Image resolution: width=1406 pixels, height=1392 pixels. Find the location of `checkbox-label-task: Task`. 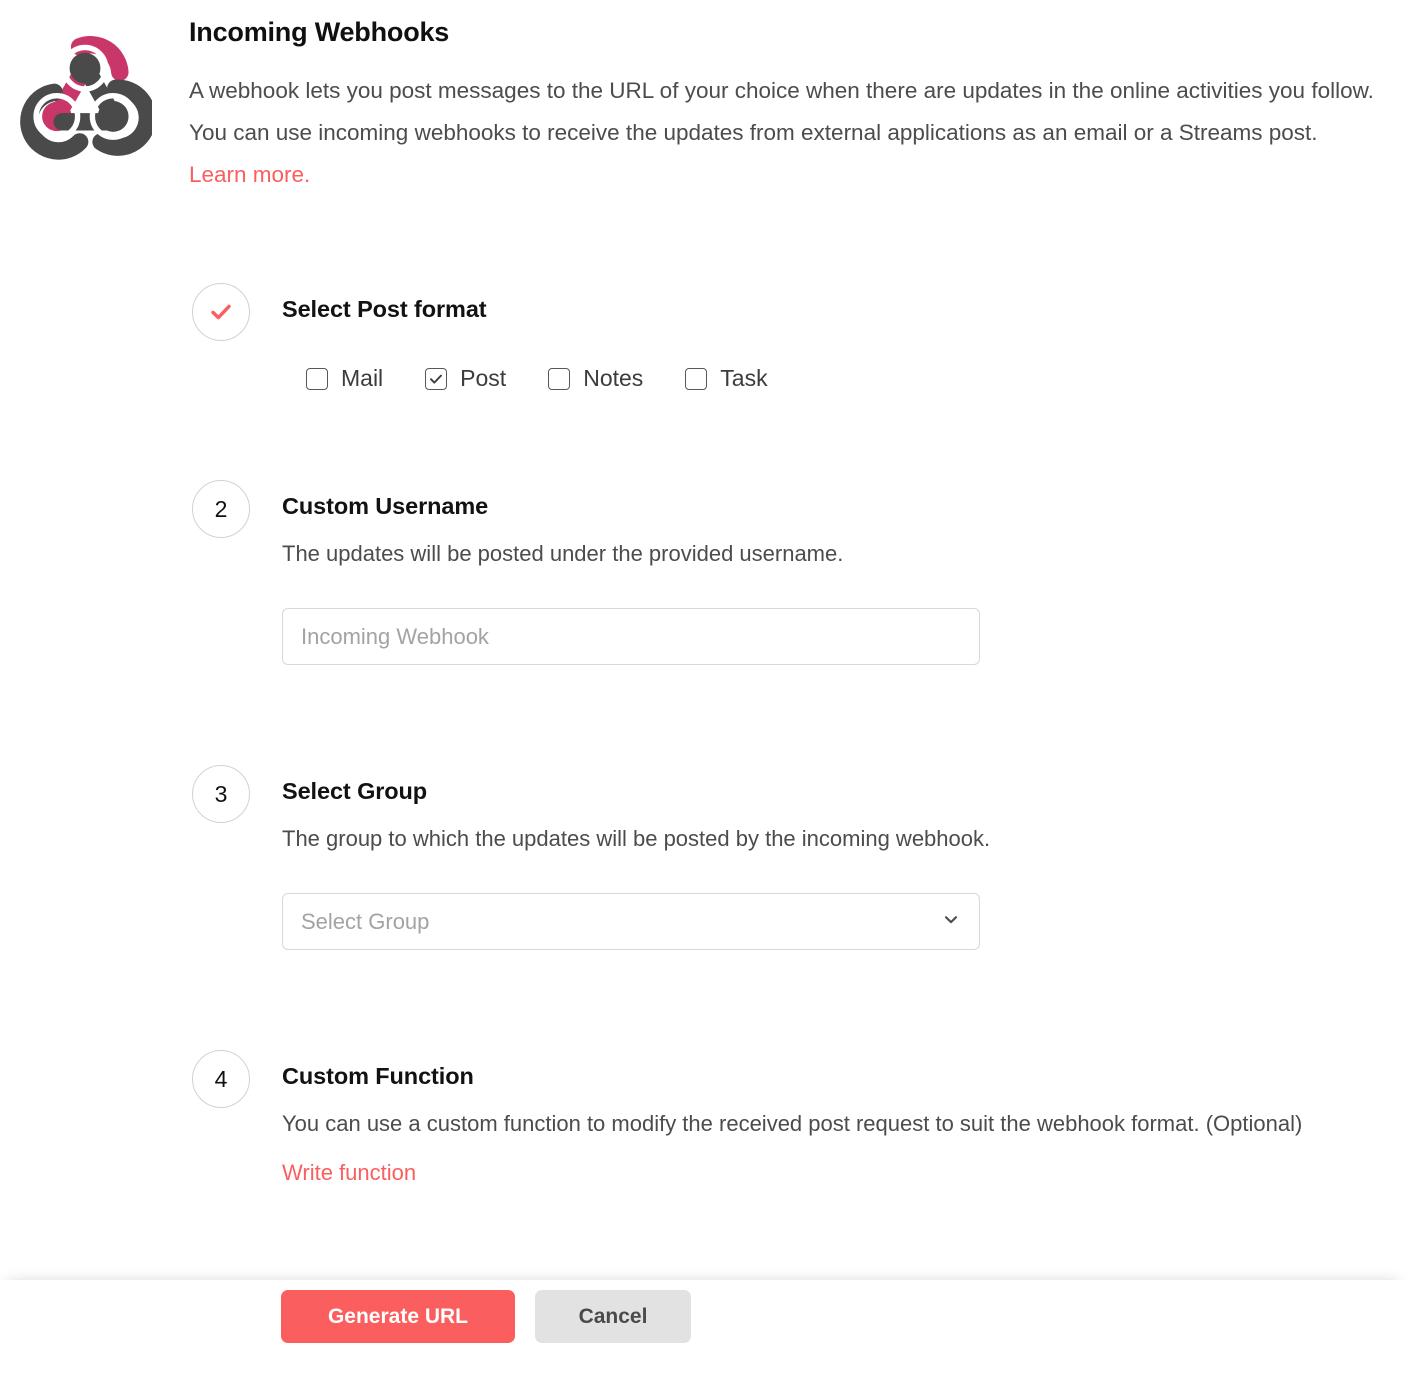

checkbox-label-task: Task is located at coordinates (744, 378).